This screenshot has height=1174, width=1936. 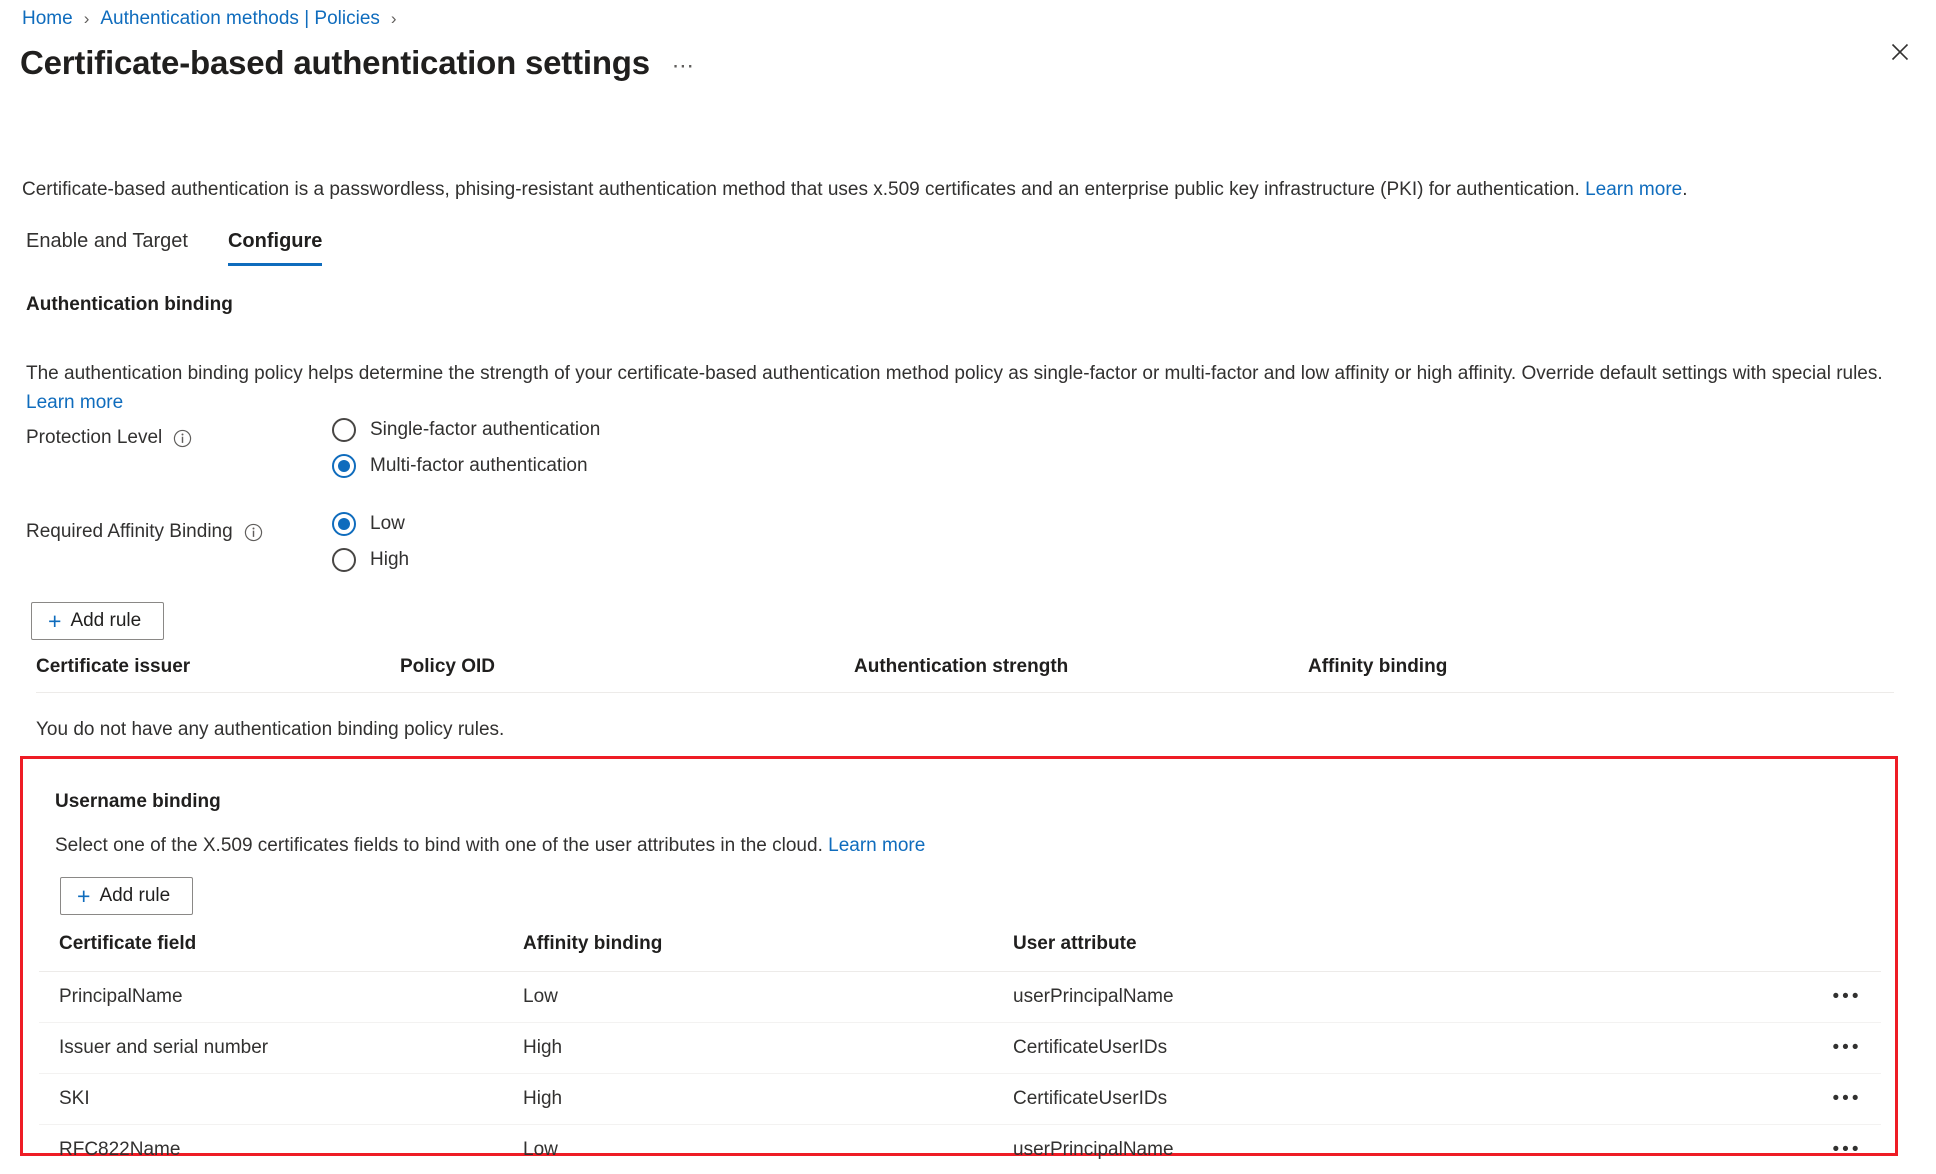 I want to click on protection-level-label-text: Protection Level, so click(x=94, y=437).